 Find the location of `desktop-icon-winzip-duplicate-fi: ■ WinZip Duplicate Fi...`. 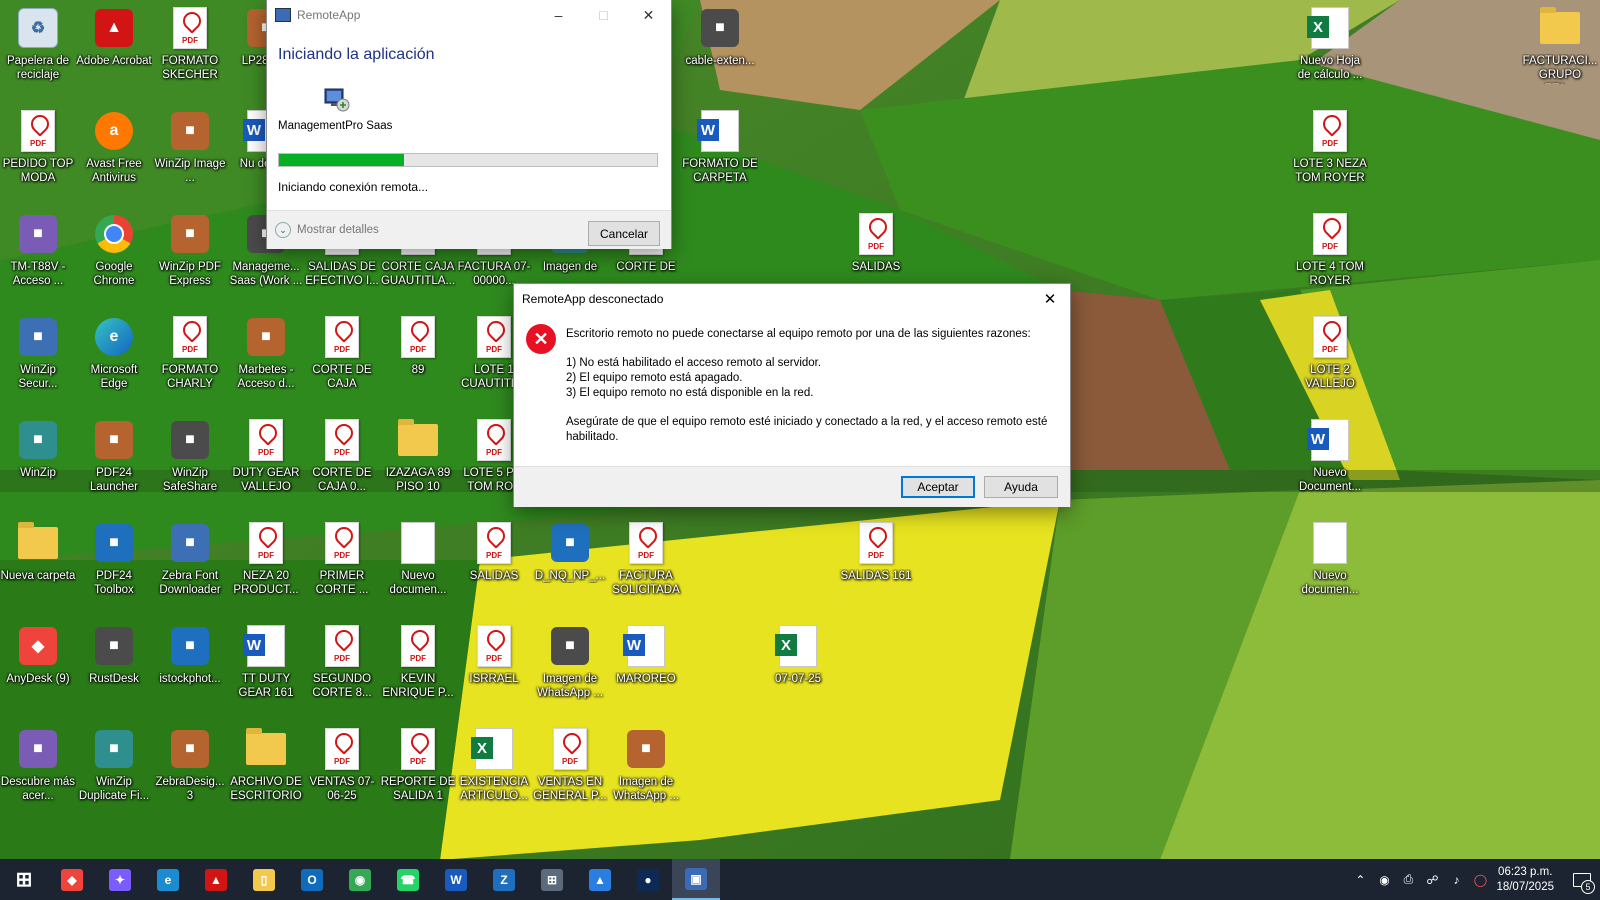

desktop-icon-winzip-duplicate-fi: ■ WinZip Duplicate Fi... is located at coordinates (114, 769).